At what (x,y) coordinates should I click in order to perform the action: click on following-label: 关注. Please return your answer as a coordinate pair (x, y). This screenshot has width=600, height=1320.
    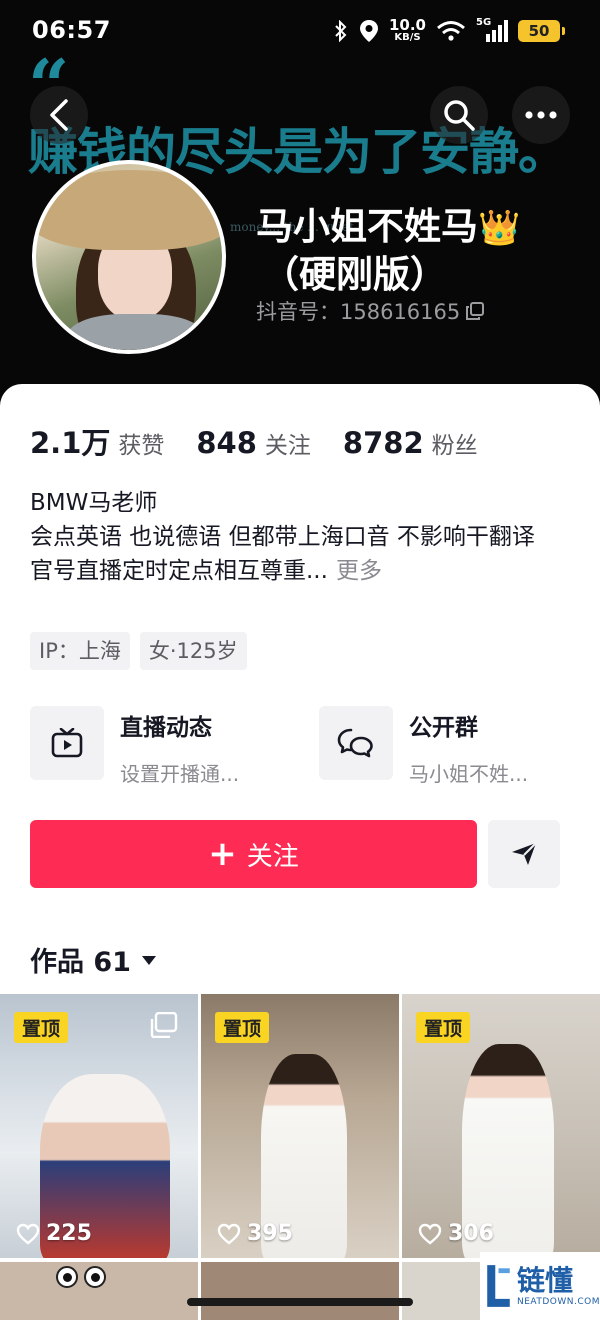
    Looking at the image, I should click on (287, 446).